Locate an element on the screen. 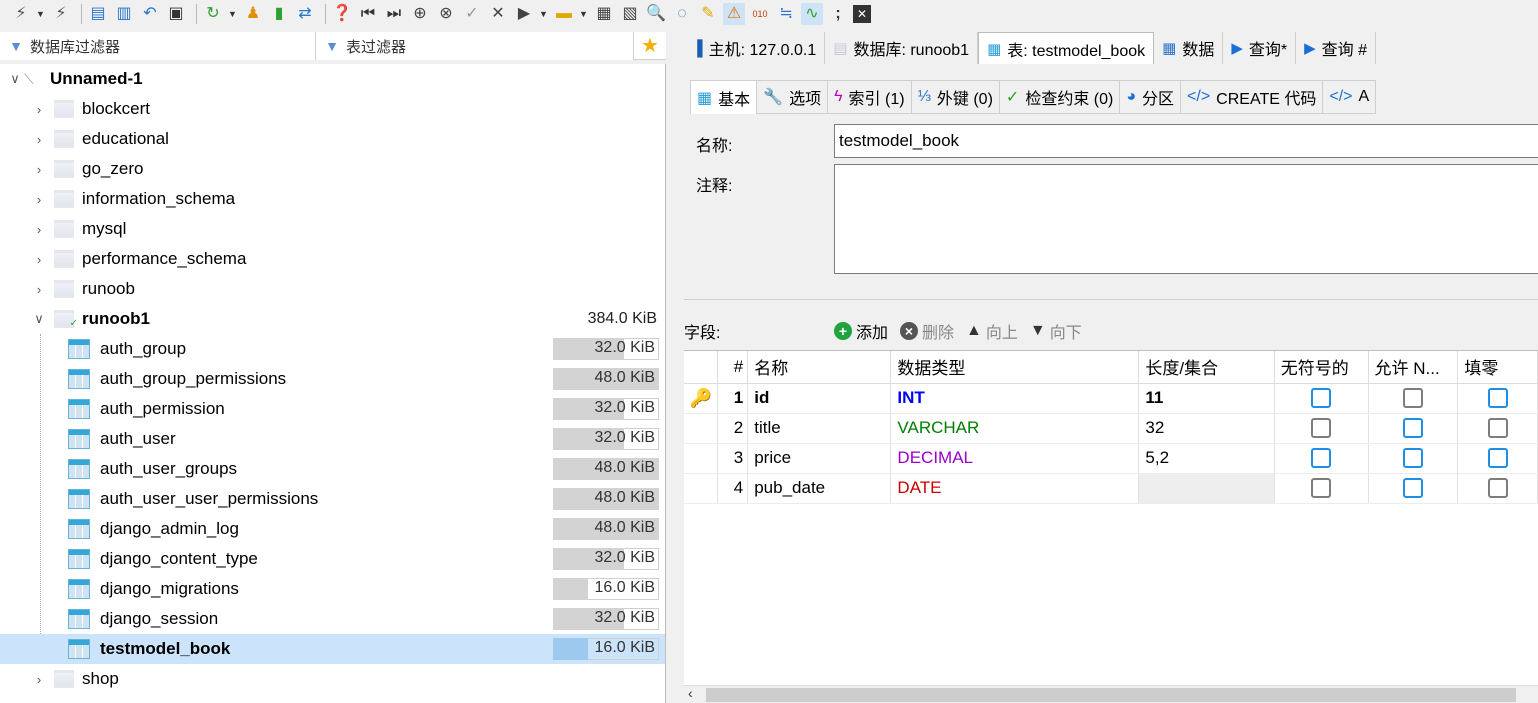 This screenshot has height=703, width=1538. header-name: 名称 is located at coordinates (819, 367).